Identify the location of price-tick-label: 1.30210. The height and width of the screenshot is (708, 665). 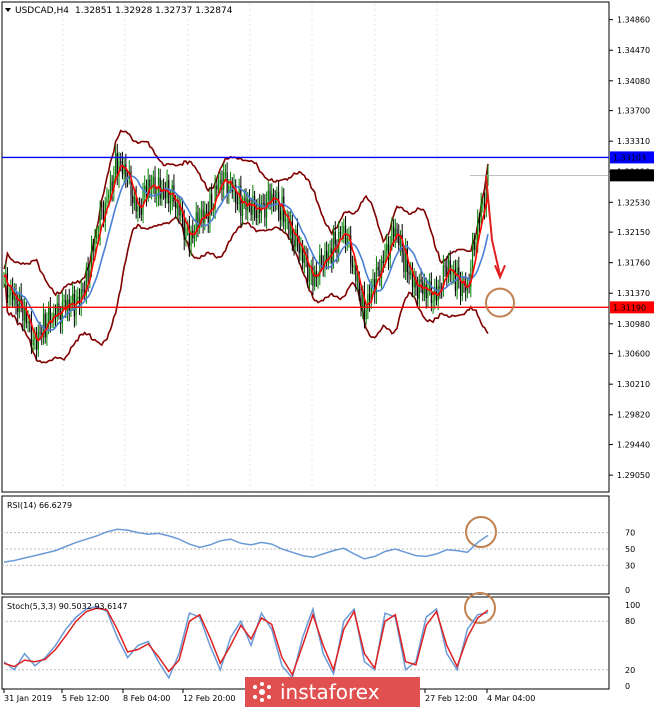
(633, 384).